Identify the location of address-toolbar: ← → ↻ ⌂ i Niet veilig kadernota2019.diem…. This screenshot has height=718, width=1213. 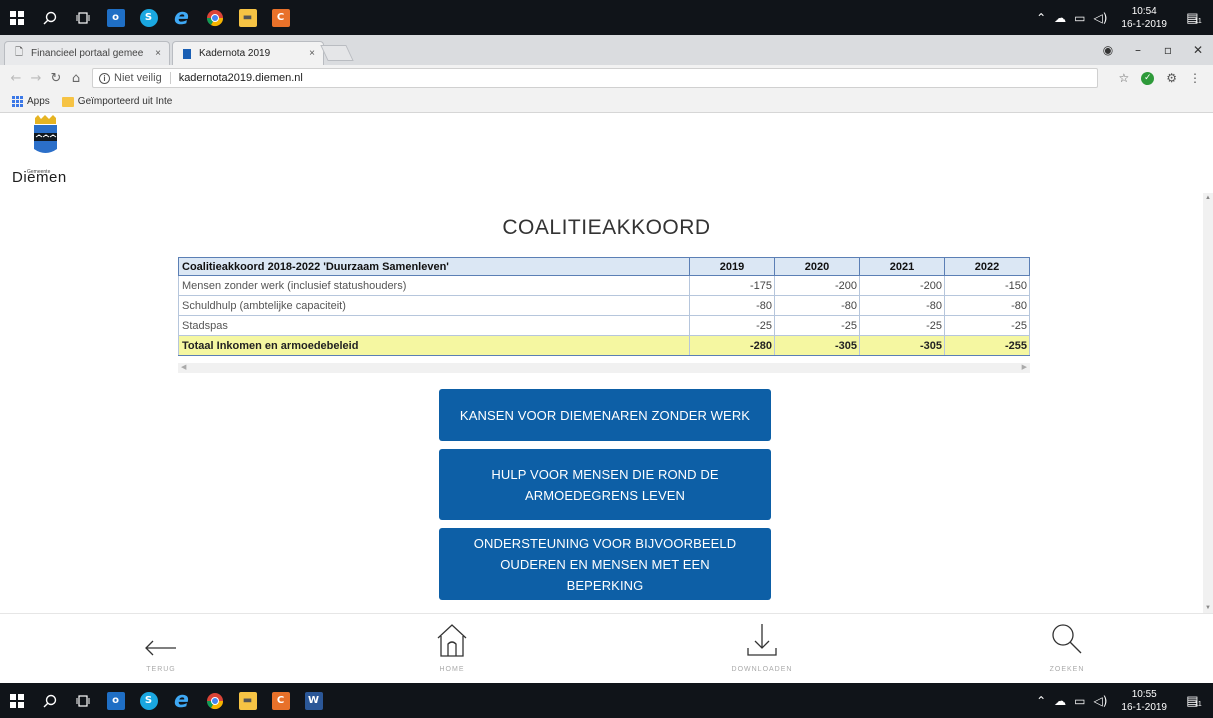
(606, 78).